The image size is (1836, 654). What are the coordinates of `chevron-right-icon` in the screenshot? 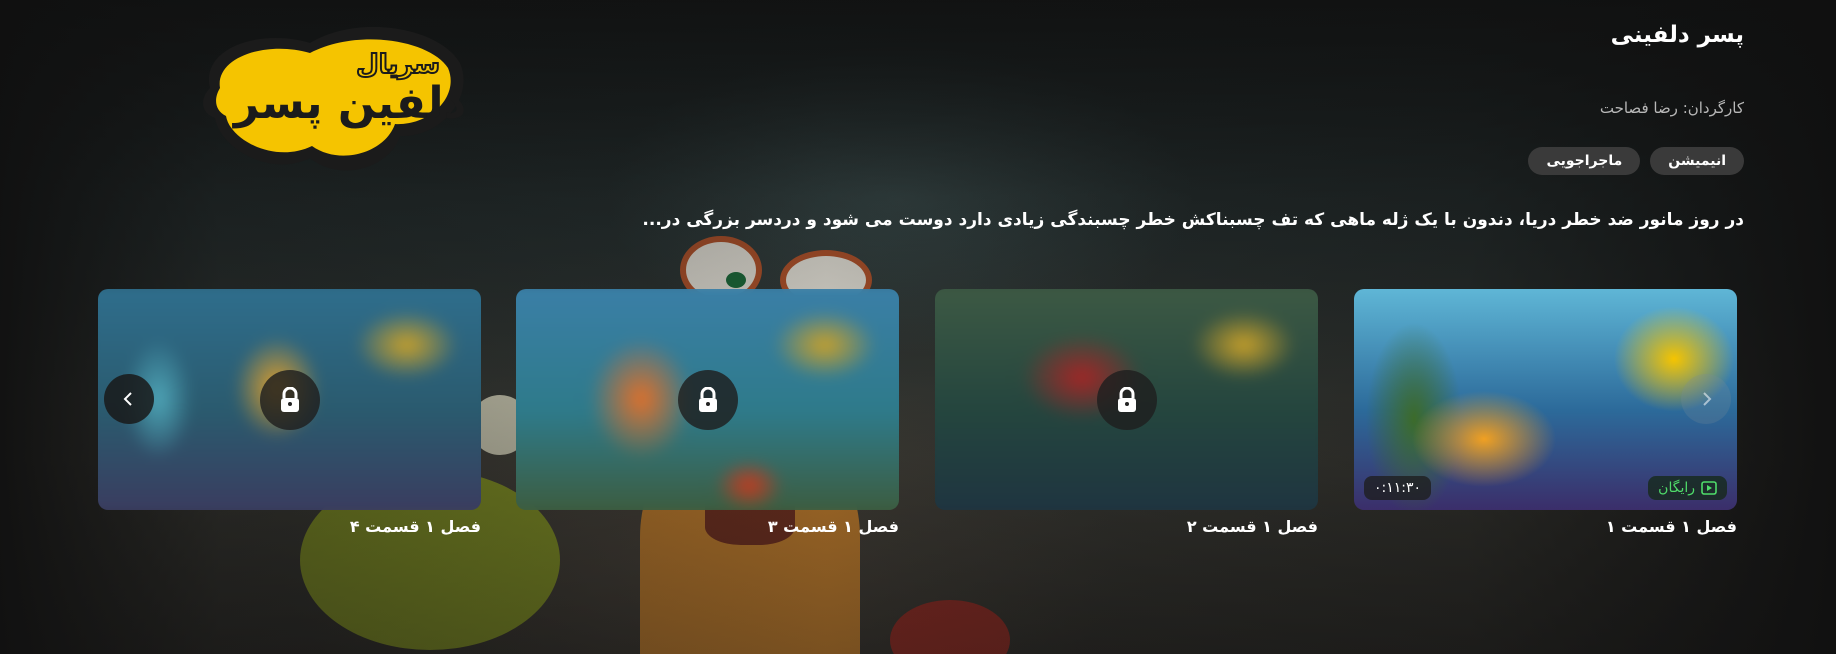 It's located at (1707, 399).